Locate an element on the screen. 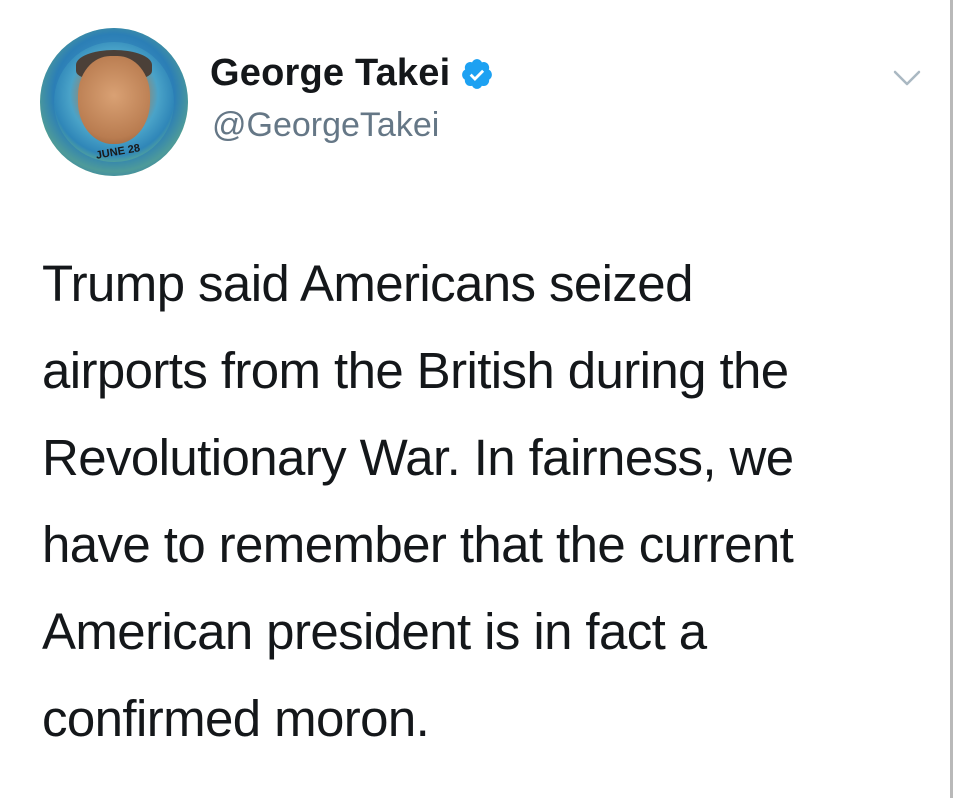 The width and height of the screenshot is (960, 798). avatar: JUNE 28 is located at coordinates (114, 102).